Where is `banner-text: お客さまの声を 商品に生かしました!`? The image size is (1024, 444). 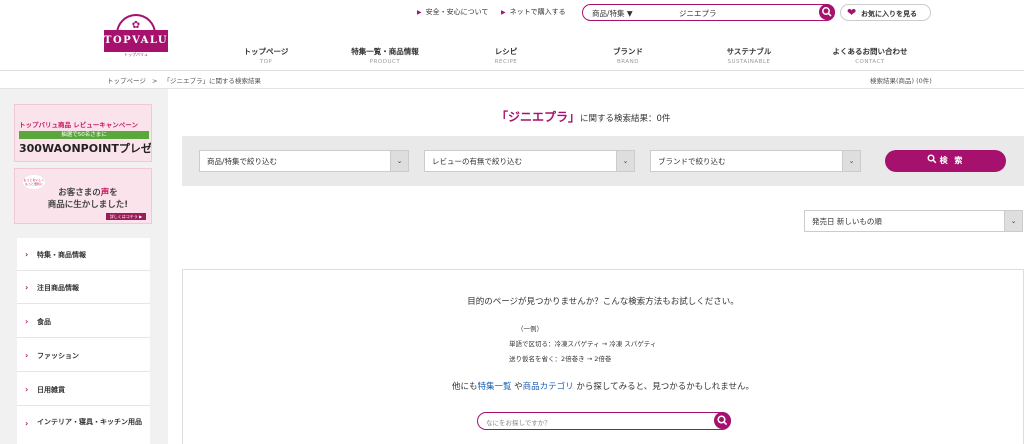 banner-text: お客さまの声を 商品に生かしました! is located at coordinates (88, 199).